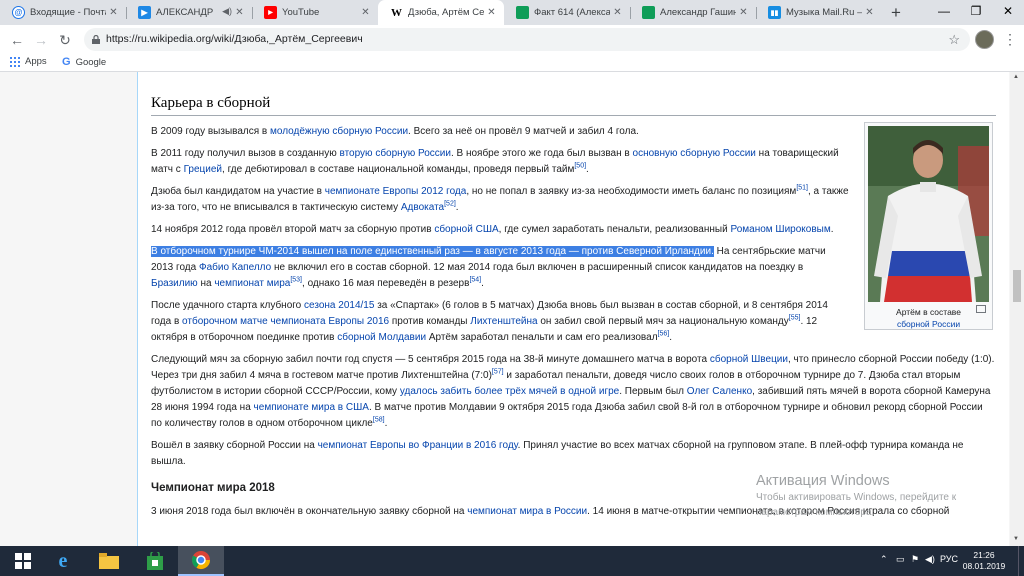 The image size is (1024, 576). What do you see at coordinates (315, 12) in the screenshot?
I see `tab-youtube: ▶ YouTube ✕` at bounding box center [315, 12].